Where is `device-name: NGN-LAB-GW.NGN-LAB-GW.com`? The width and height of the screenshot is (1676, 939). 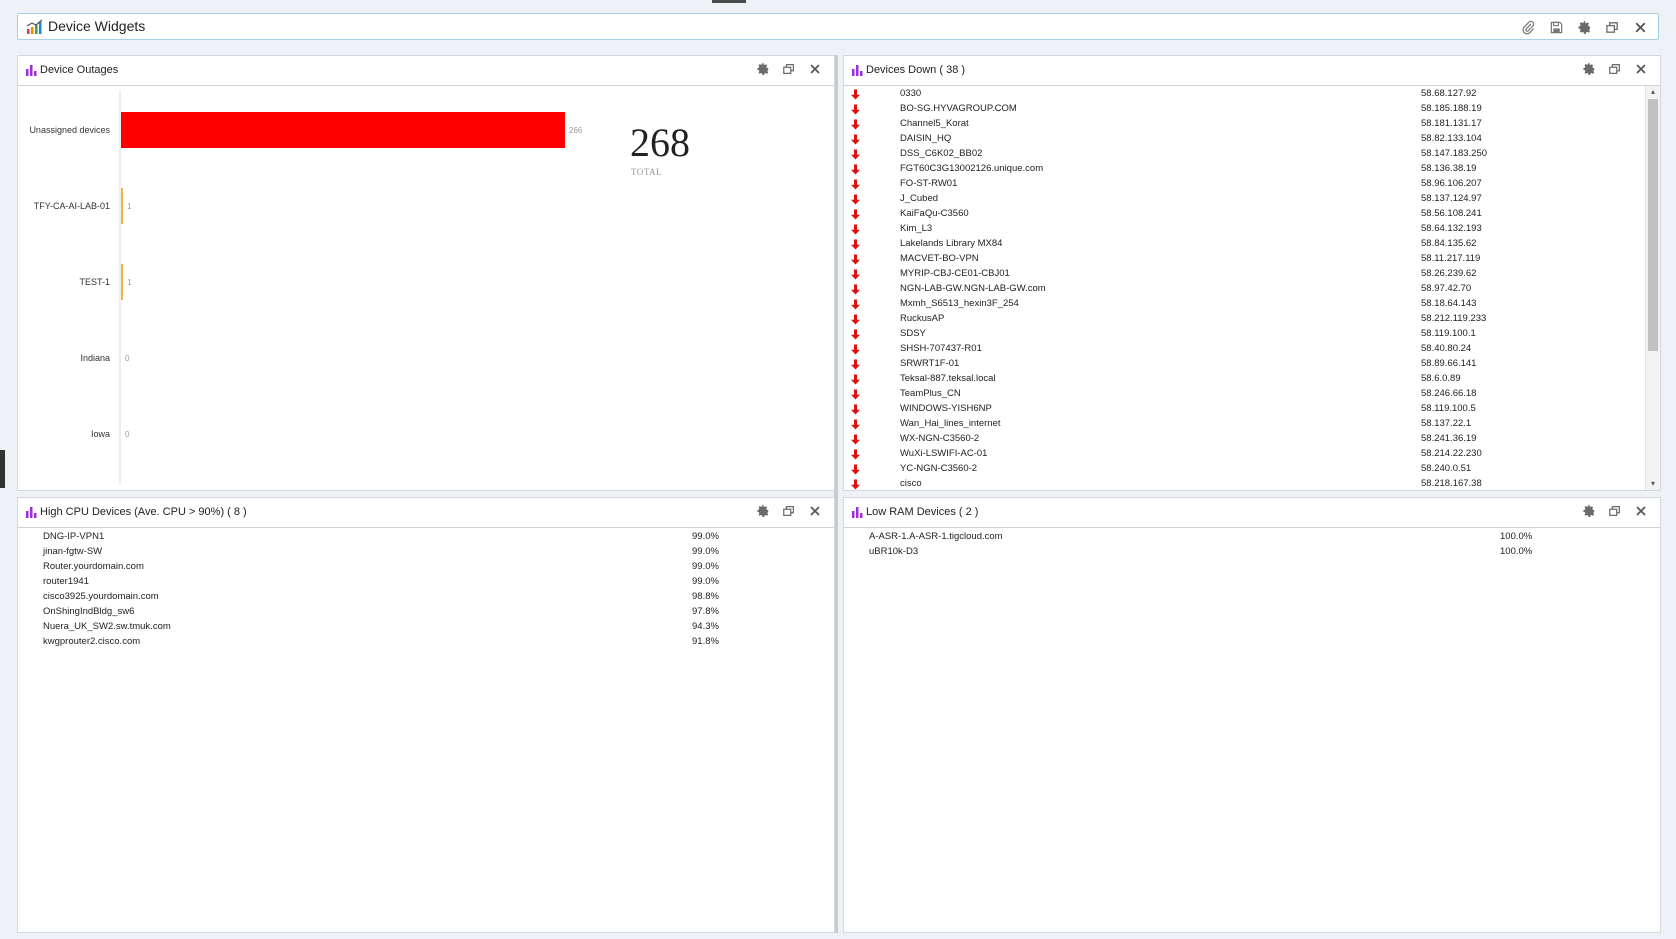 device-name: NGN-LAB-GW.NGN-LAB-GW.com is located at coordinates (973, 288).